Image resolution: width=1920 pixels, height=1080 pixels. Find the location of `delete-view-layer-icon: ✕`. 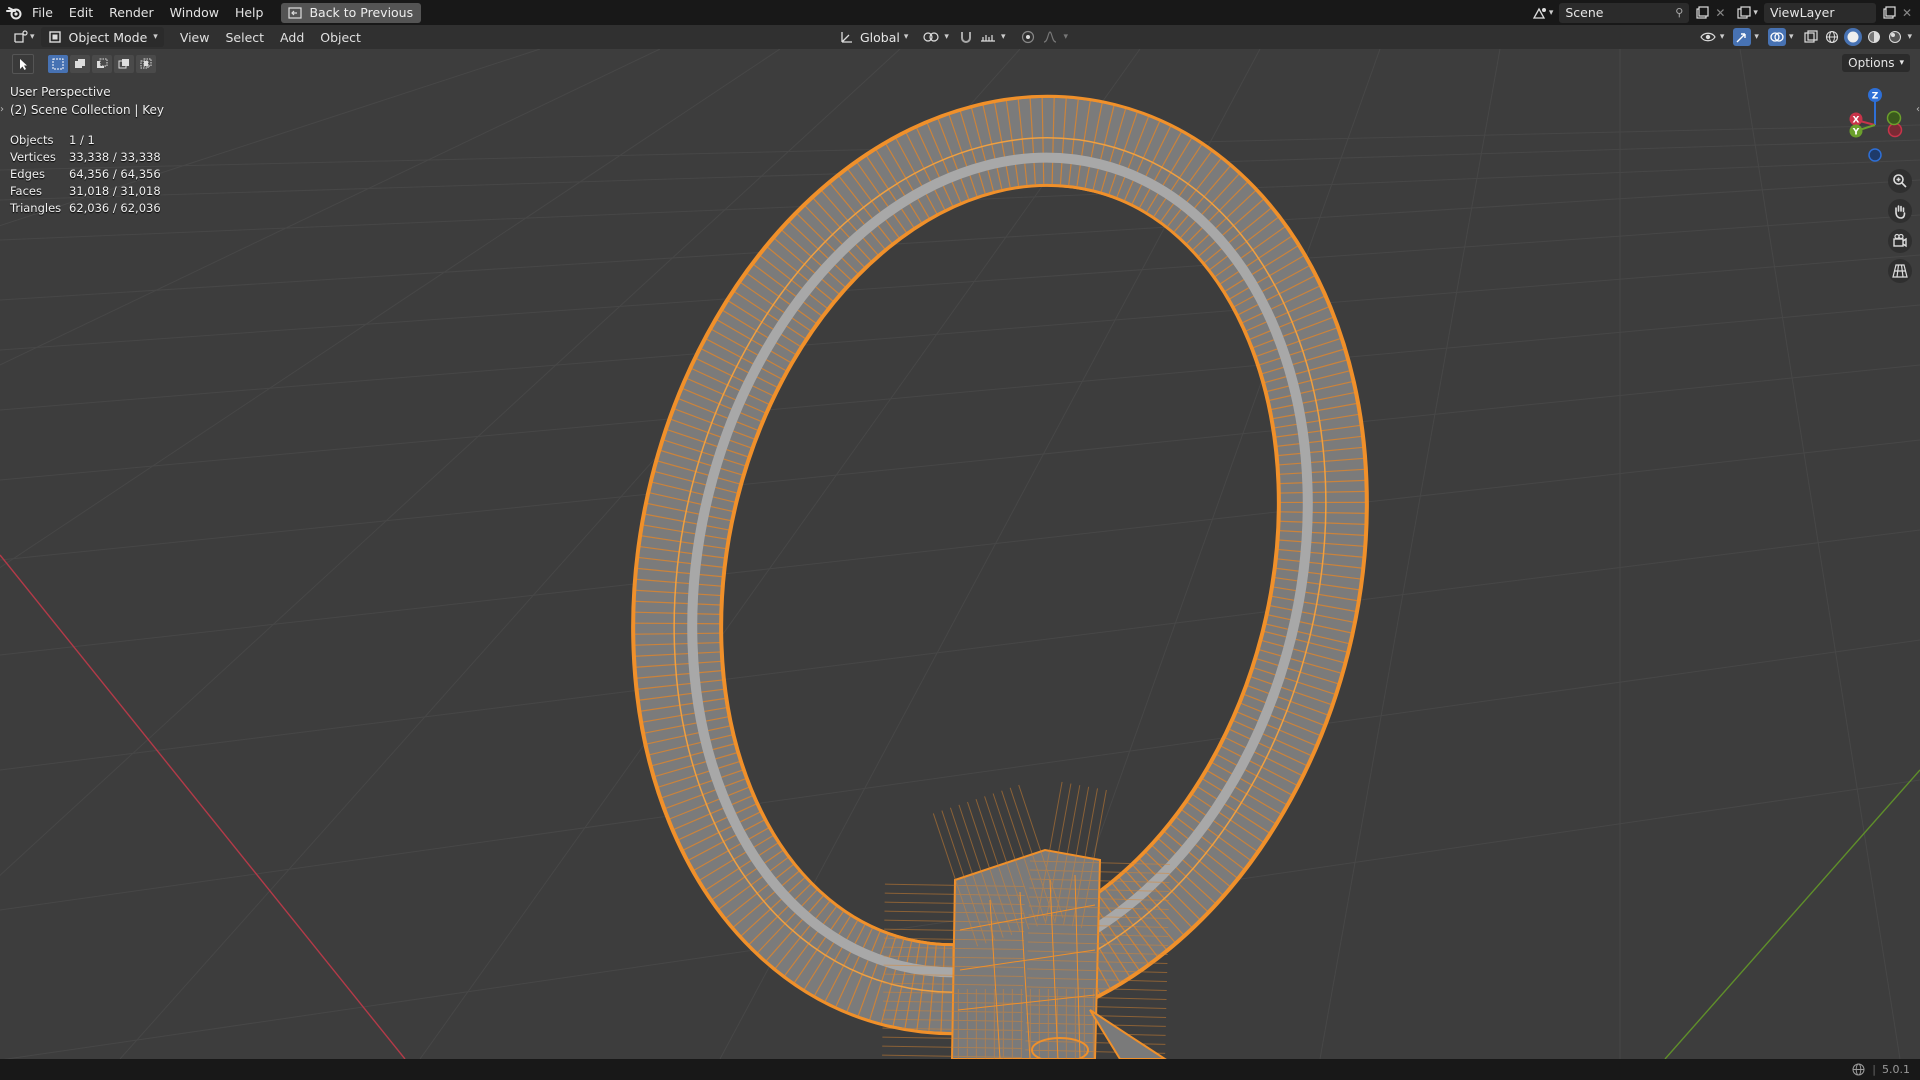

delete-view-layer-icon: ✕ is located at coordinates (1907, 13).